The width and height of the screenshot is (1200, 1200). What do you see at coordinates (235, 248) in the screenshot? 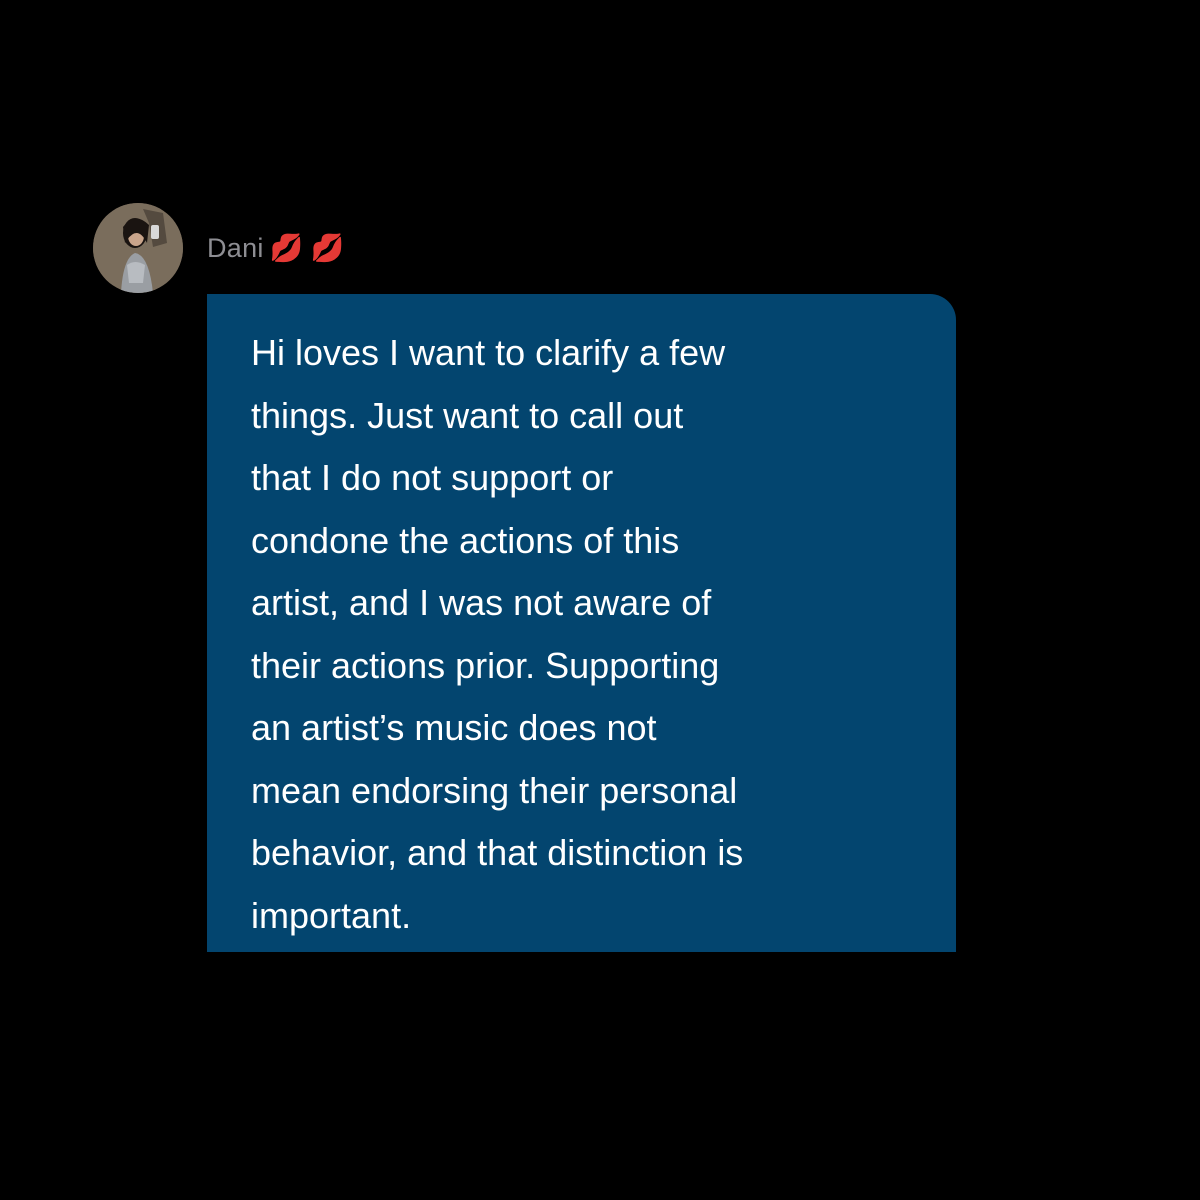
I see `sender-name: Dani` at bounding box center [235, 248].